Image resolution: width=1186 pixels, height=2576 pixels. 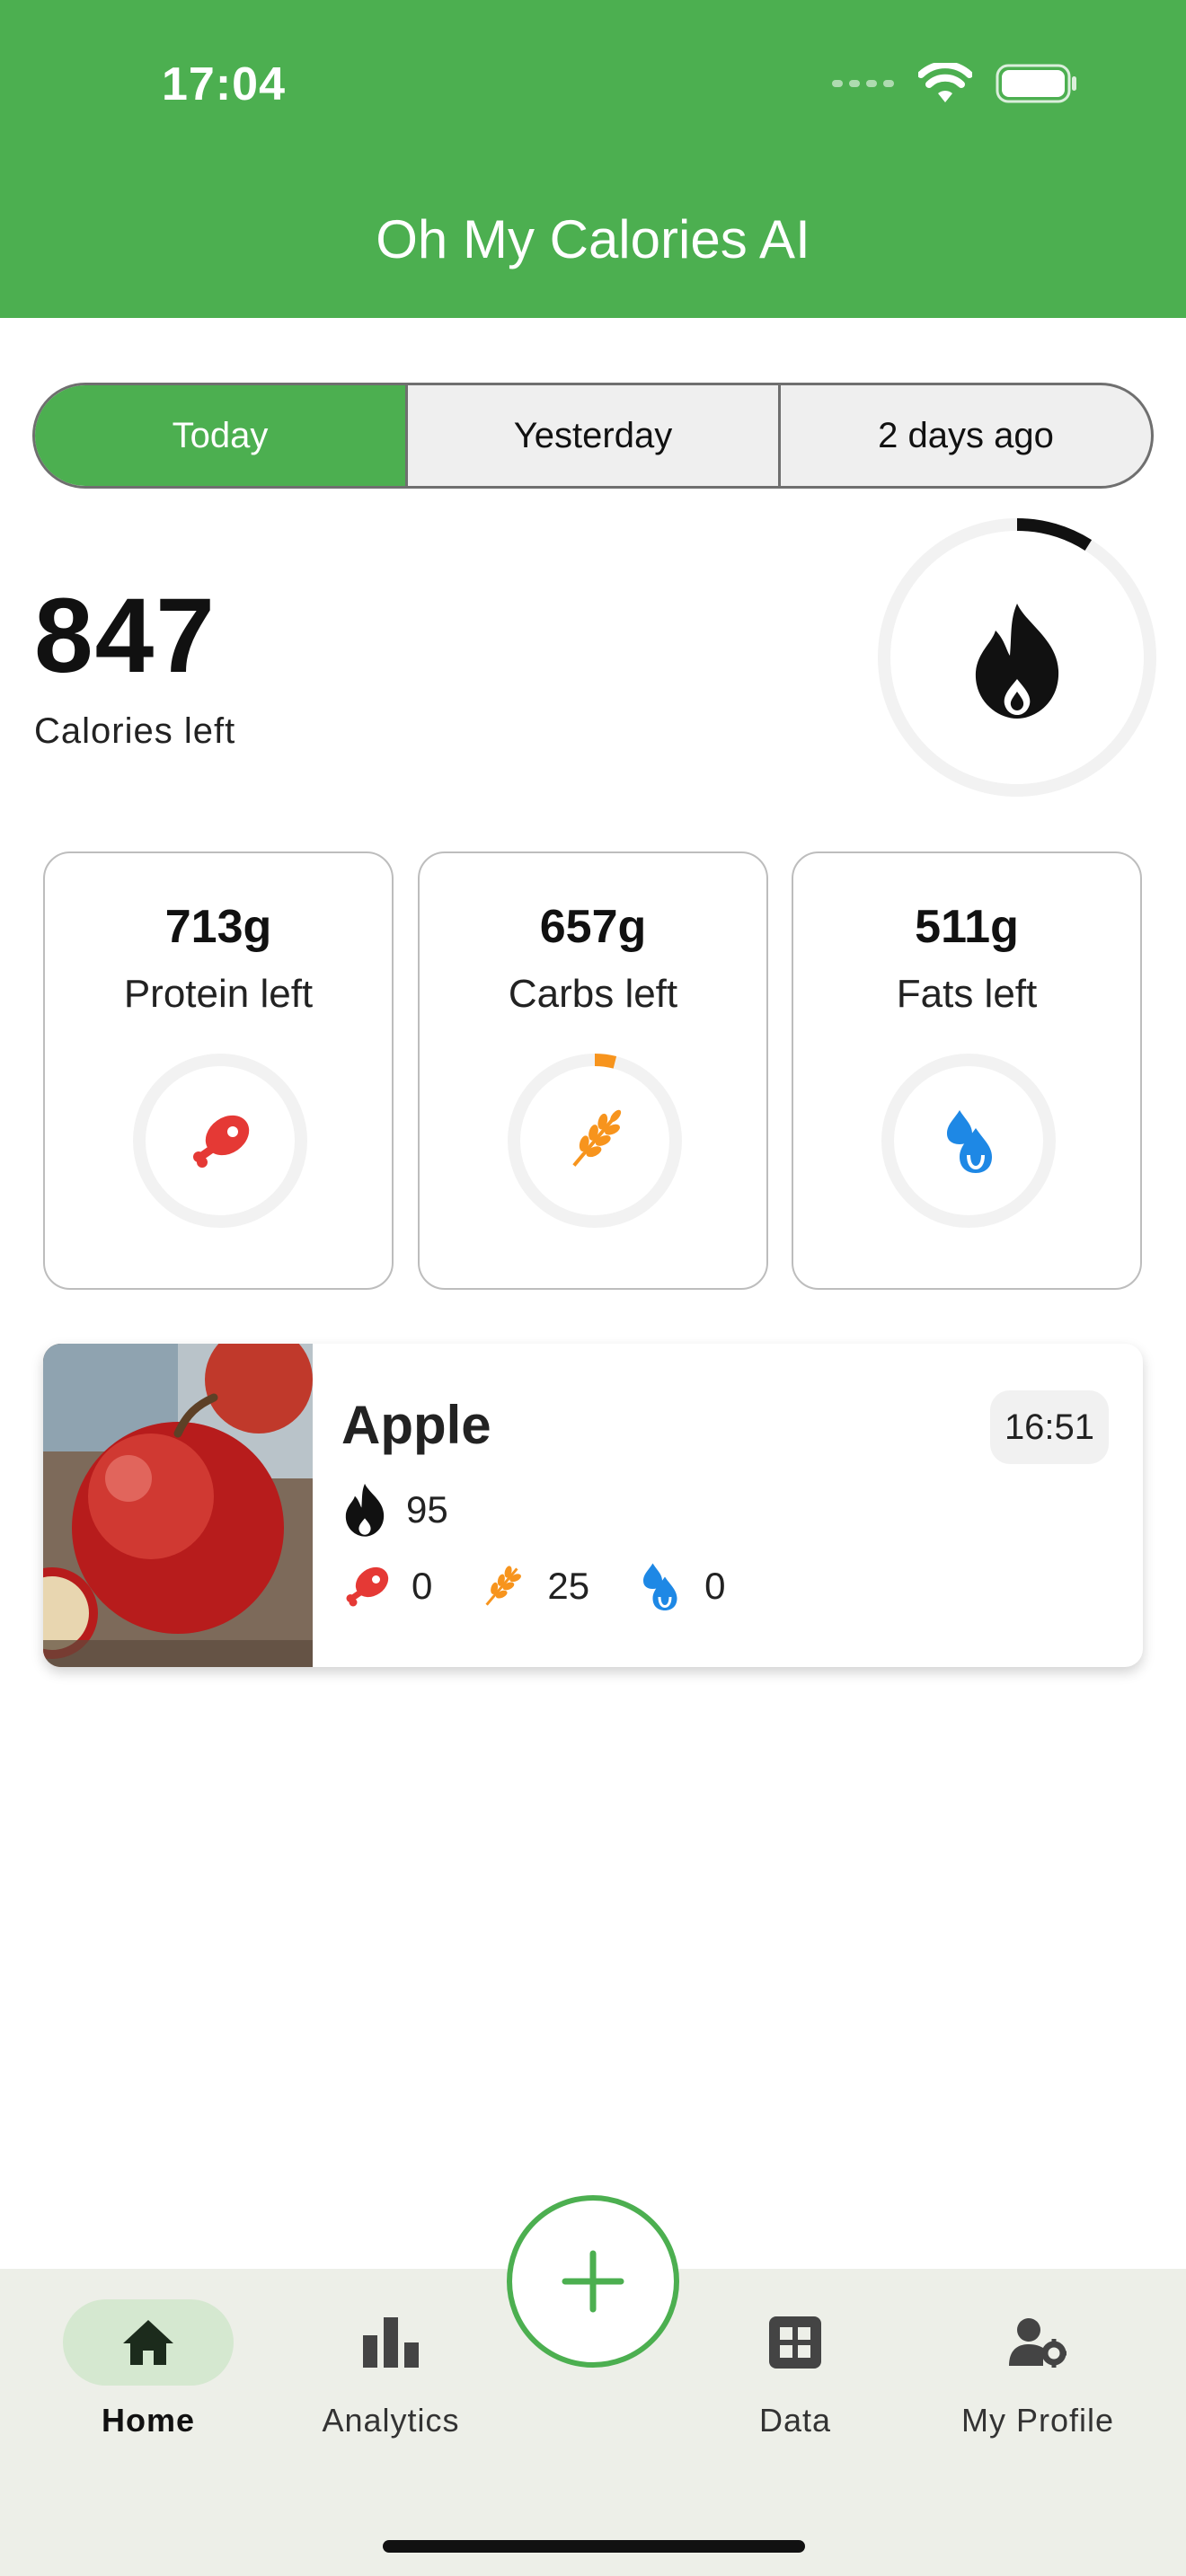 I want to click on nav-data-label: Data, so click(x=795, y=2420).